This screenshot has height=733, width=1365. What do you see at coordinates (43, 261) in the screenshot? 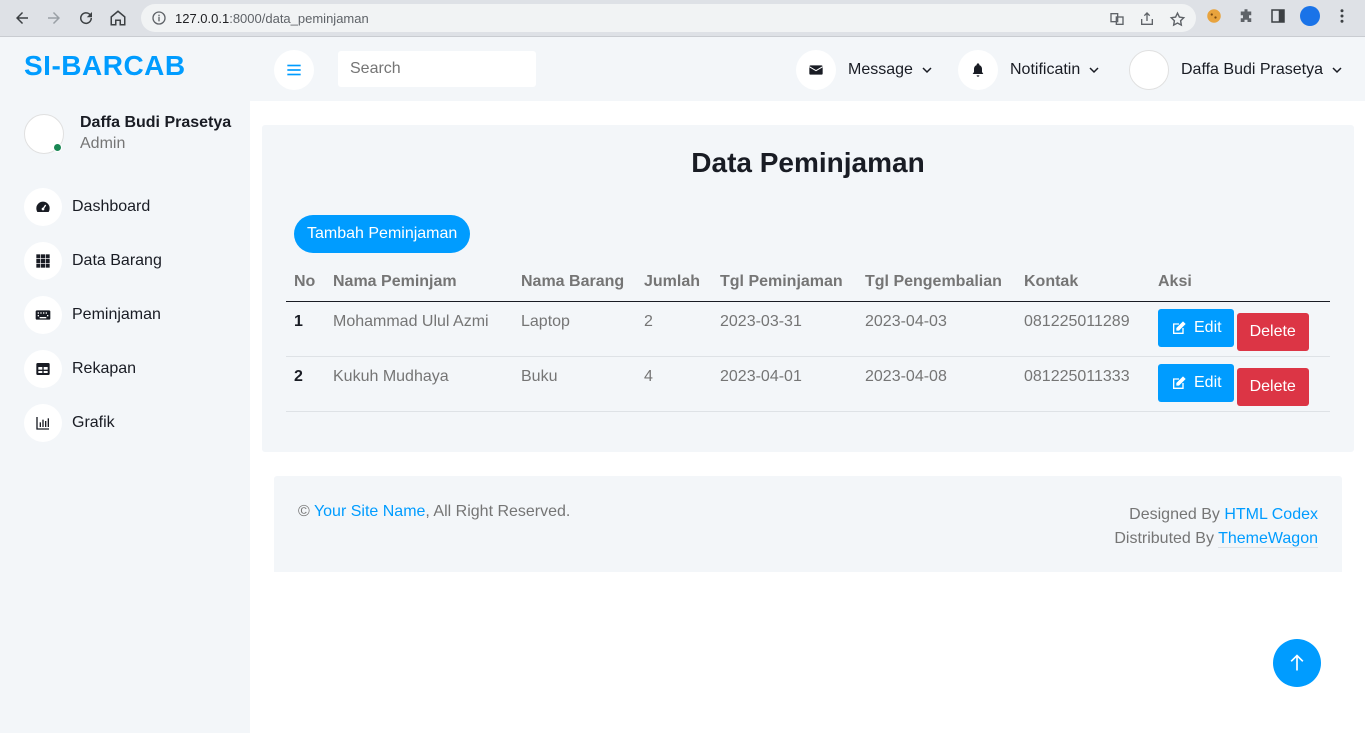
I see `grid-icon` at bounding box center [43, 261].